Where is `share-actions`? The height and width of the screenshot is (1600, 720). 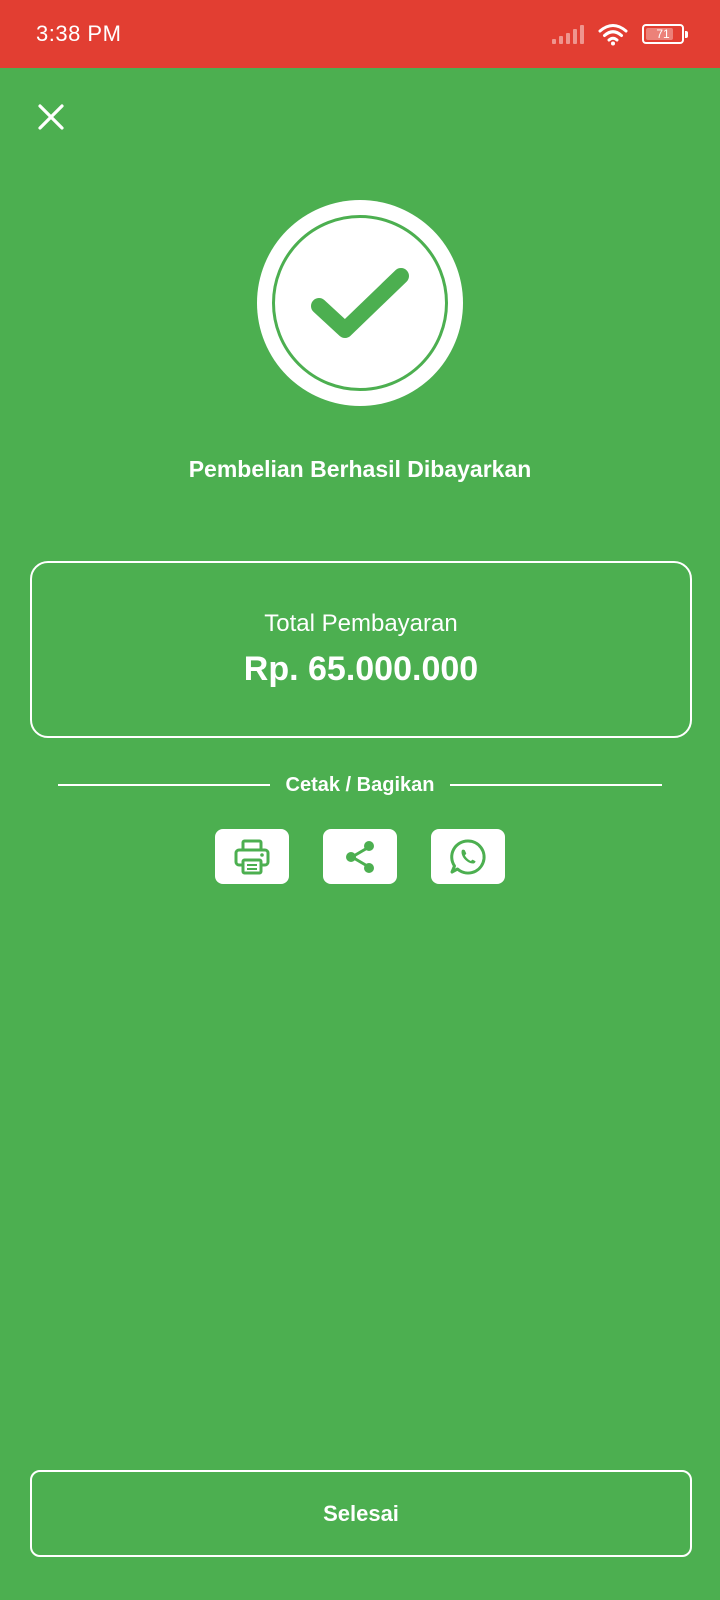 share-actions is located at coordinates (360, 856).